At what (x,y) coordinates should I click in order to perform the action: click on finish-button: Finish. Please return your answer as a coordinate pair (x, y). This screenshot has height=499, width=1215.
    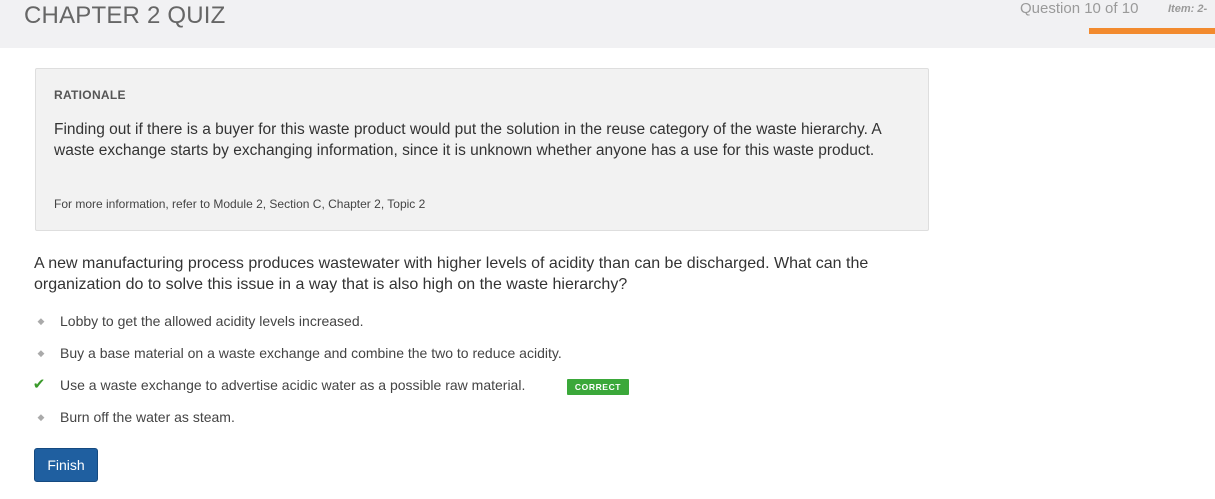
    Looking at the image, I should click on (66, 465).